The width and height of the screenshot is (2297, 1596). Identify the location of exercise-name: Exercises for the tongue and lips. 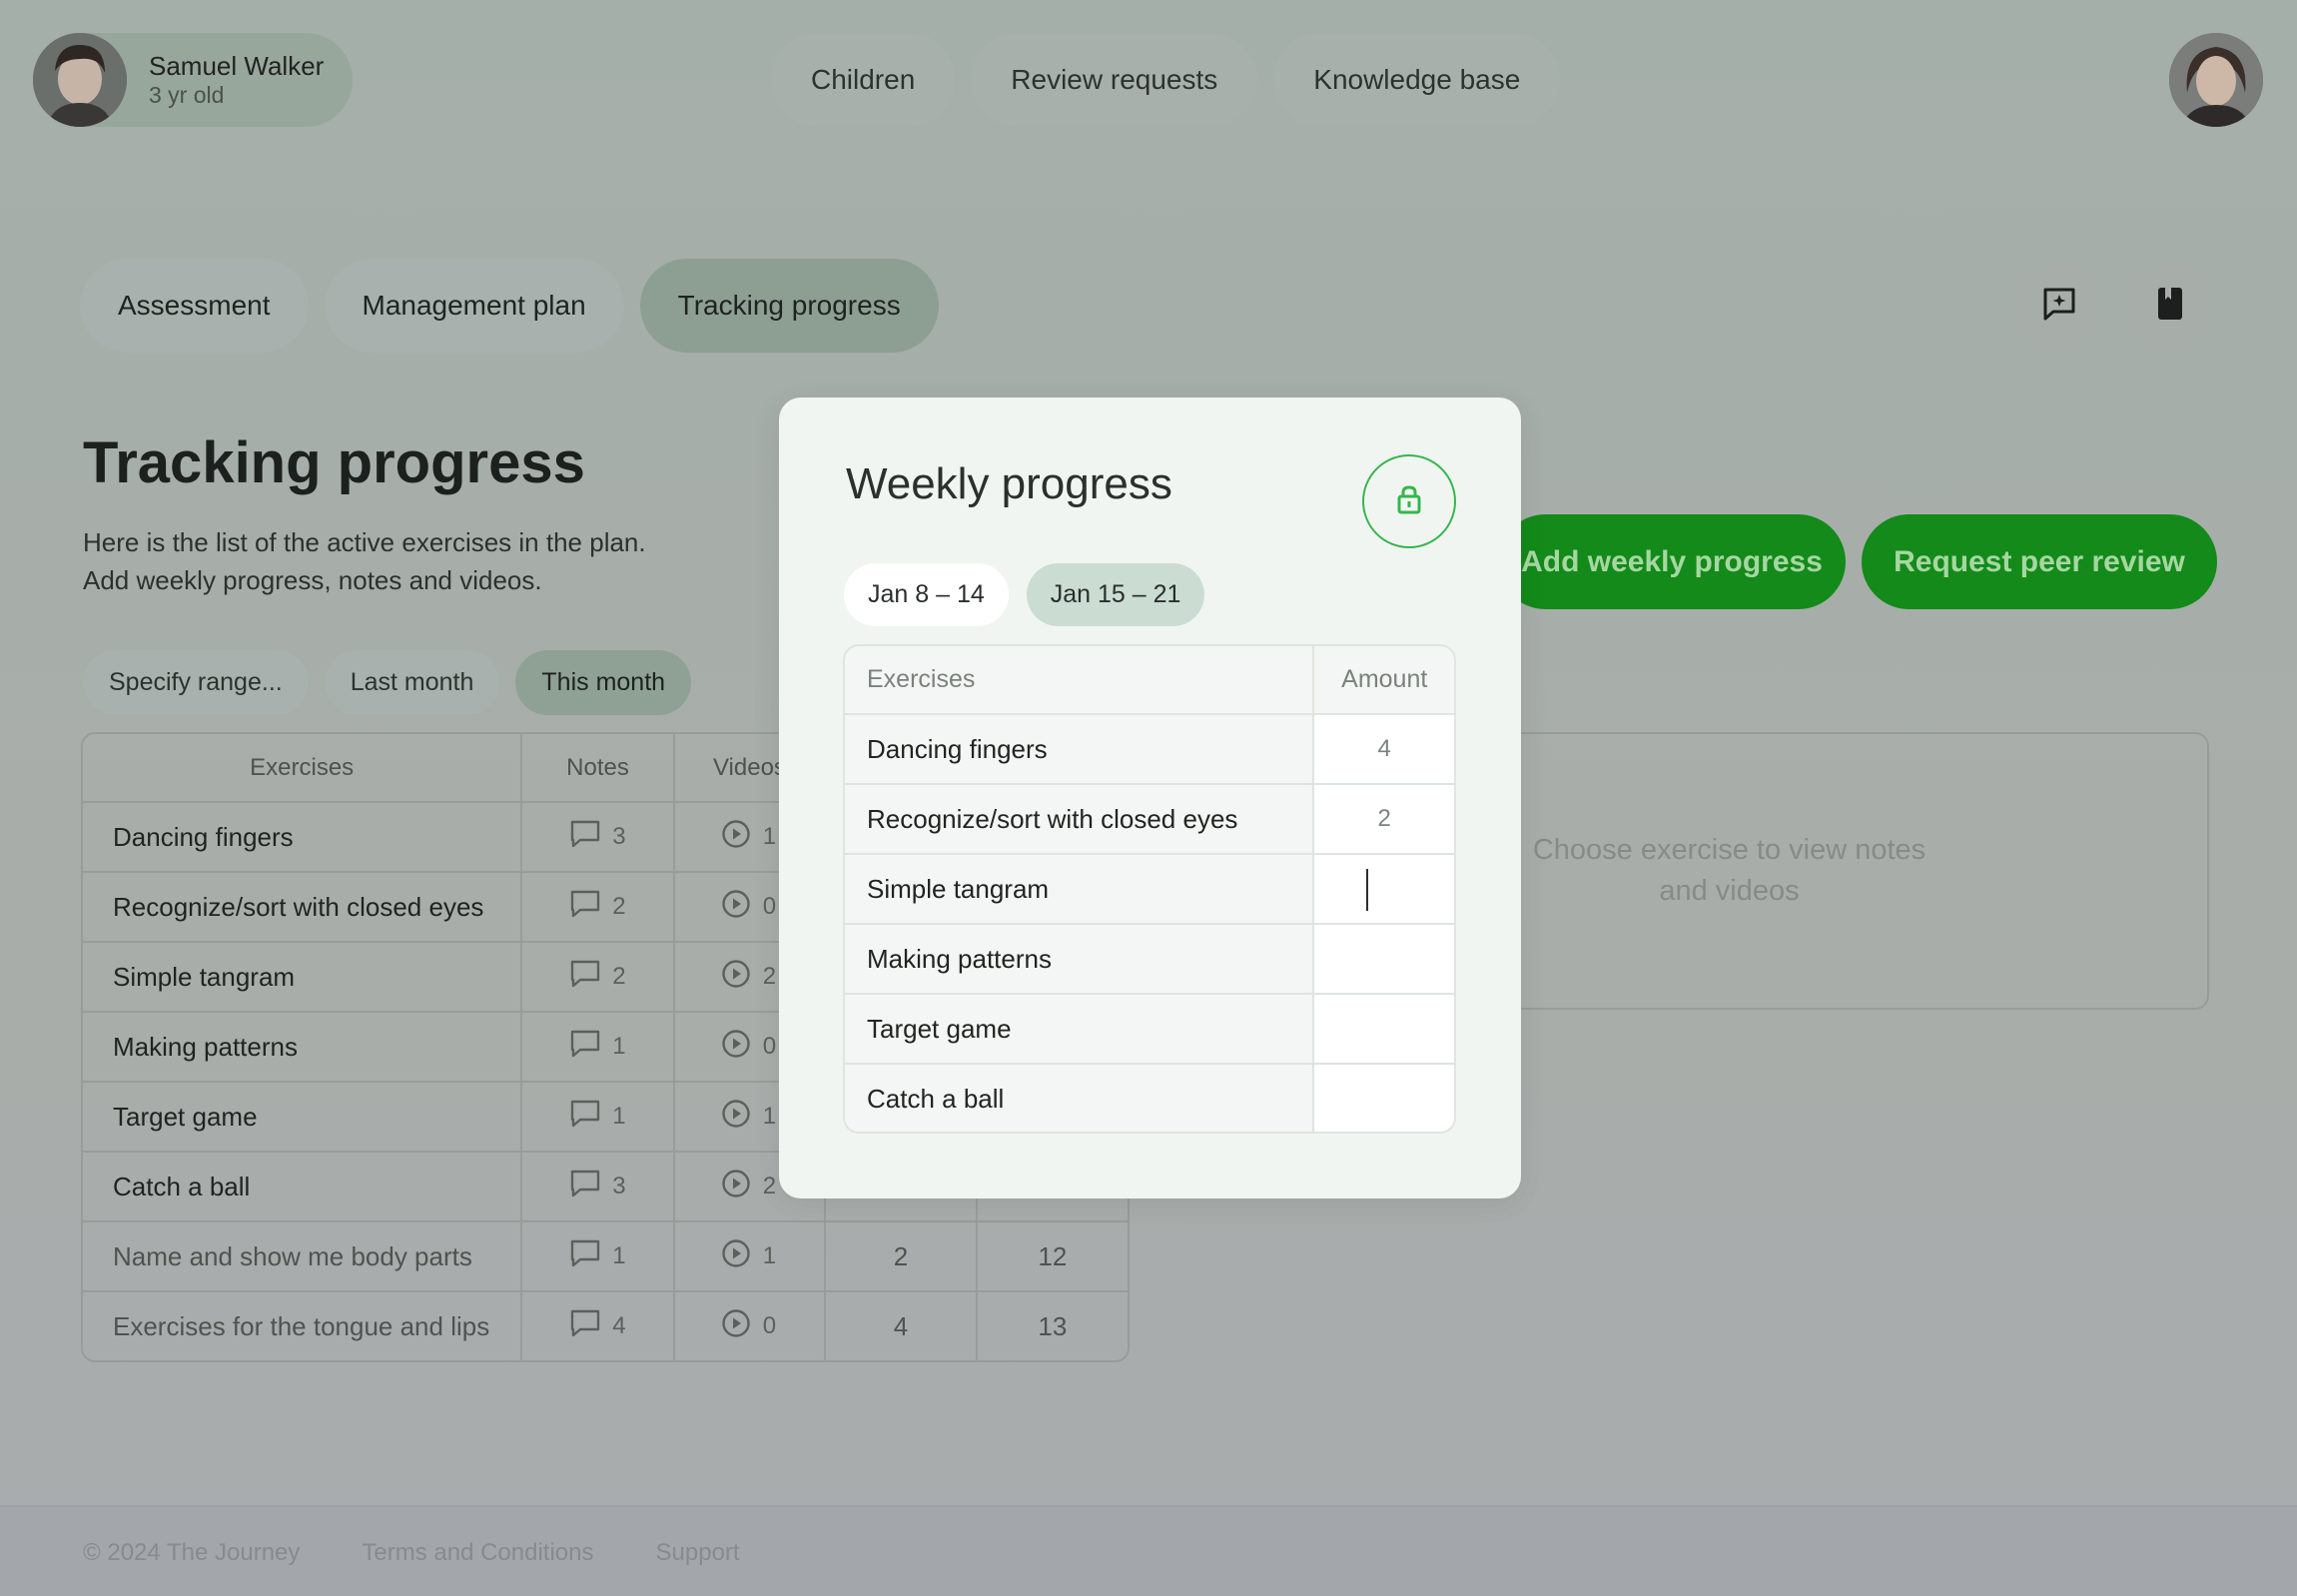
(303, 1326).